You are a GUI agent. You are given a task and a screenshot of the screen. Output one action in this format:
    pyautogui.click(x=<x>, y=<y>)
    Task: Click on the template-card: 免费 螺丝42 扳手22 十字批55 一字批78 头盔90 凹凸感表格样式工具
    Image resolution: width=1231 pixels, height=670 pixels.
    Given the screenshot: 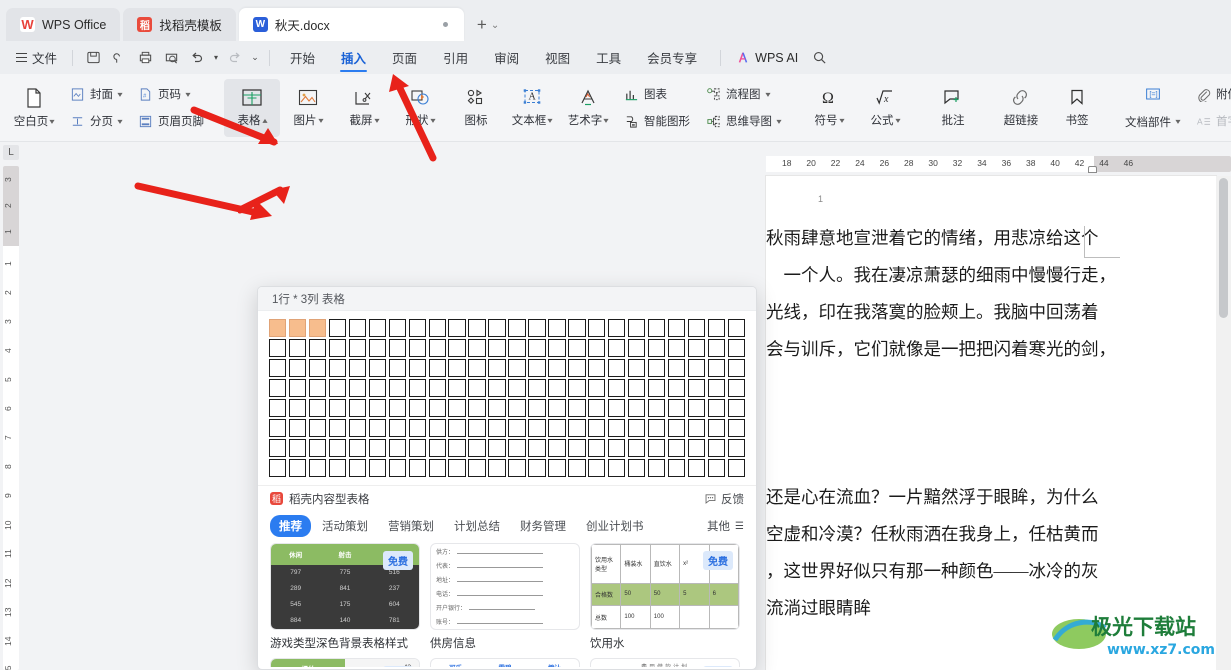 What is the action you would take?
    pyautogui.click(x=345, y=662)
    